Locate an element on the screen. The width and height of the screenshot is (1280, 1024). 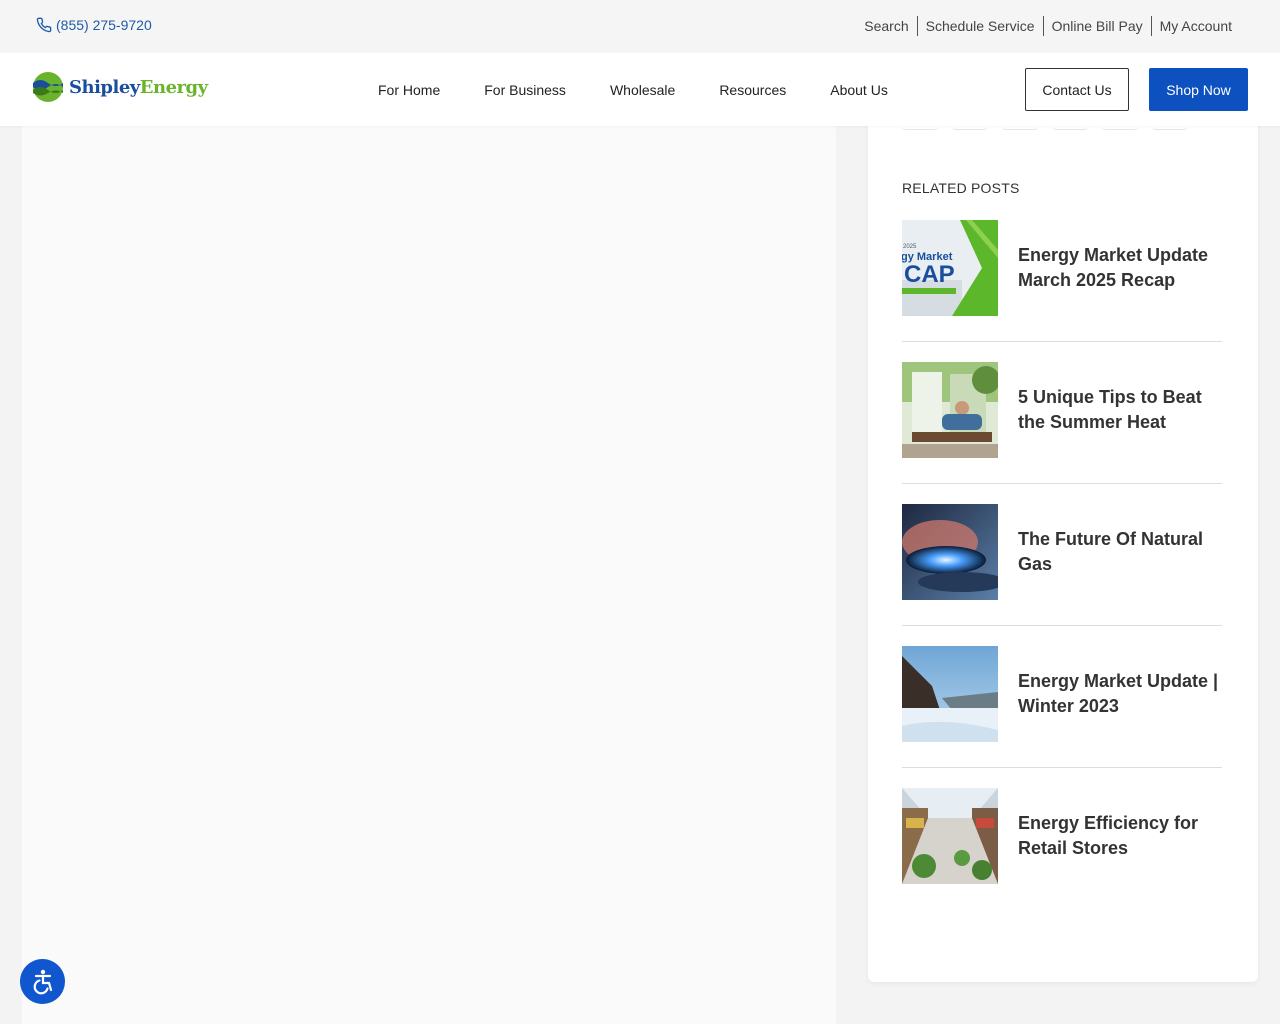
phone-link: (855) 275-9720 is located at coordinates (94, 25).